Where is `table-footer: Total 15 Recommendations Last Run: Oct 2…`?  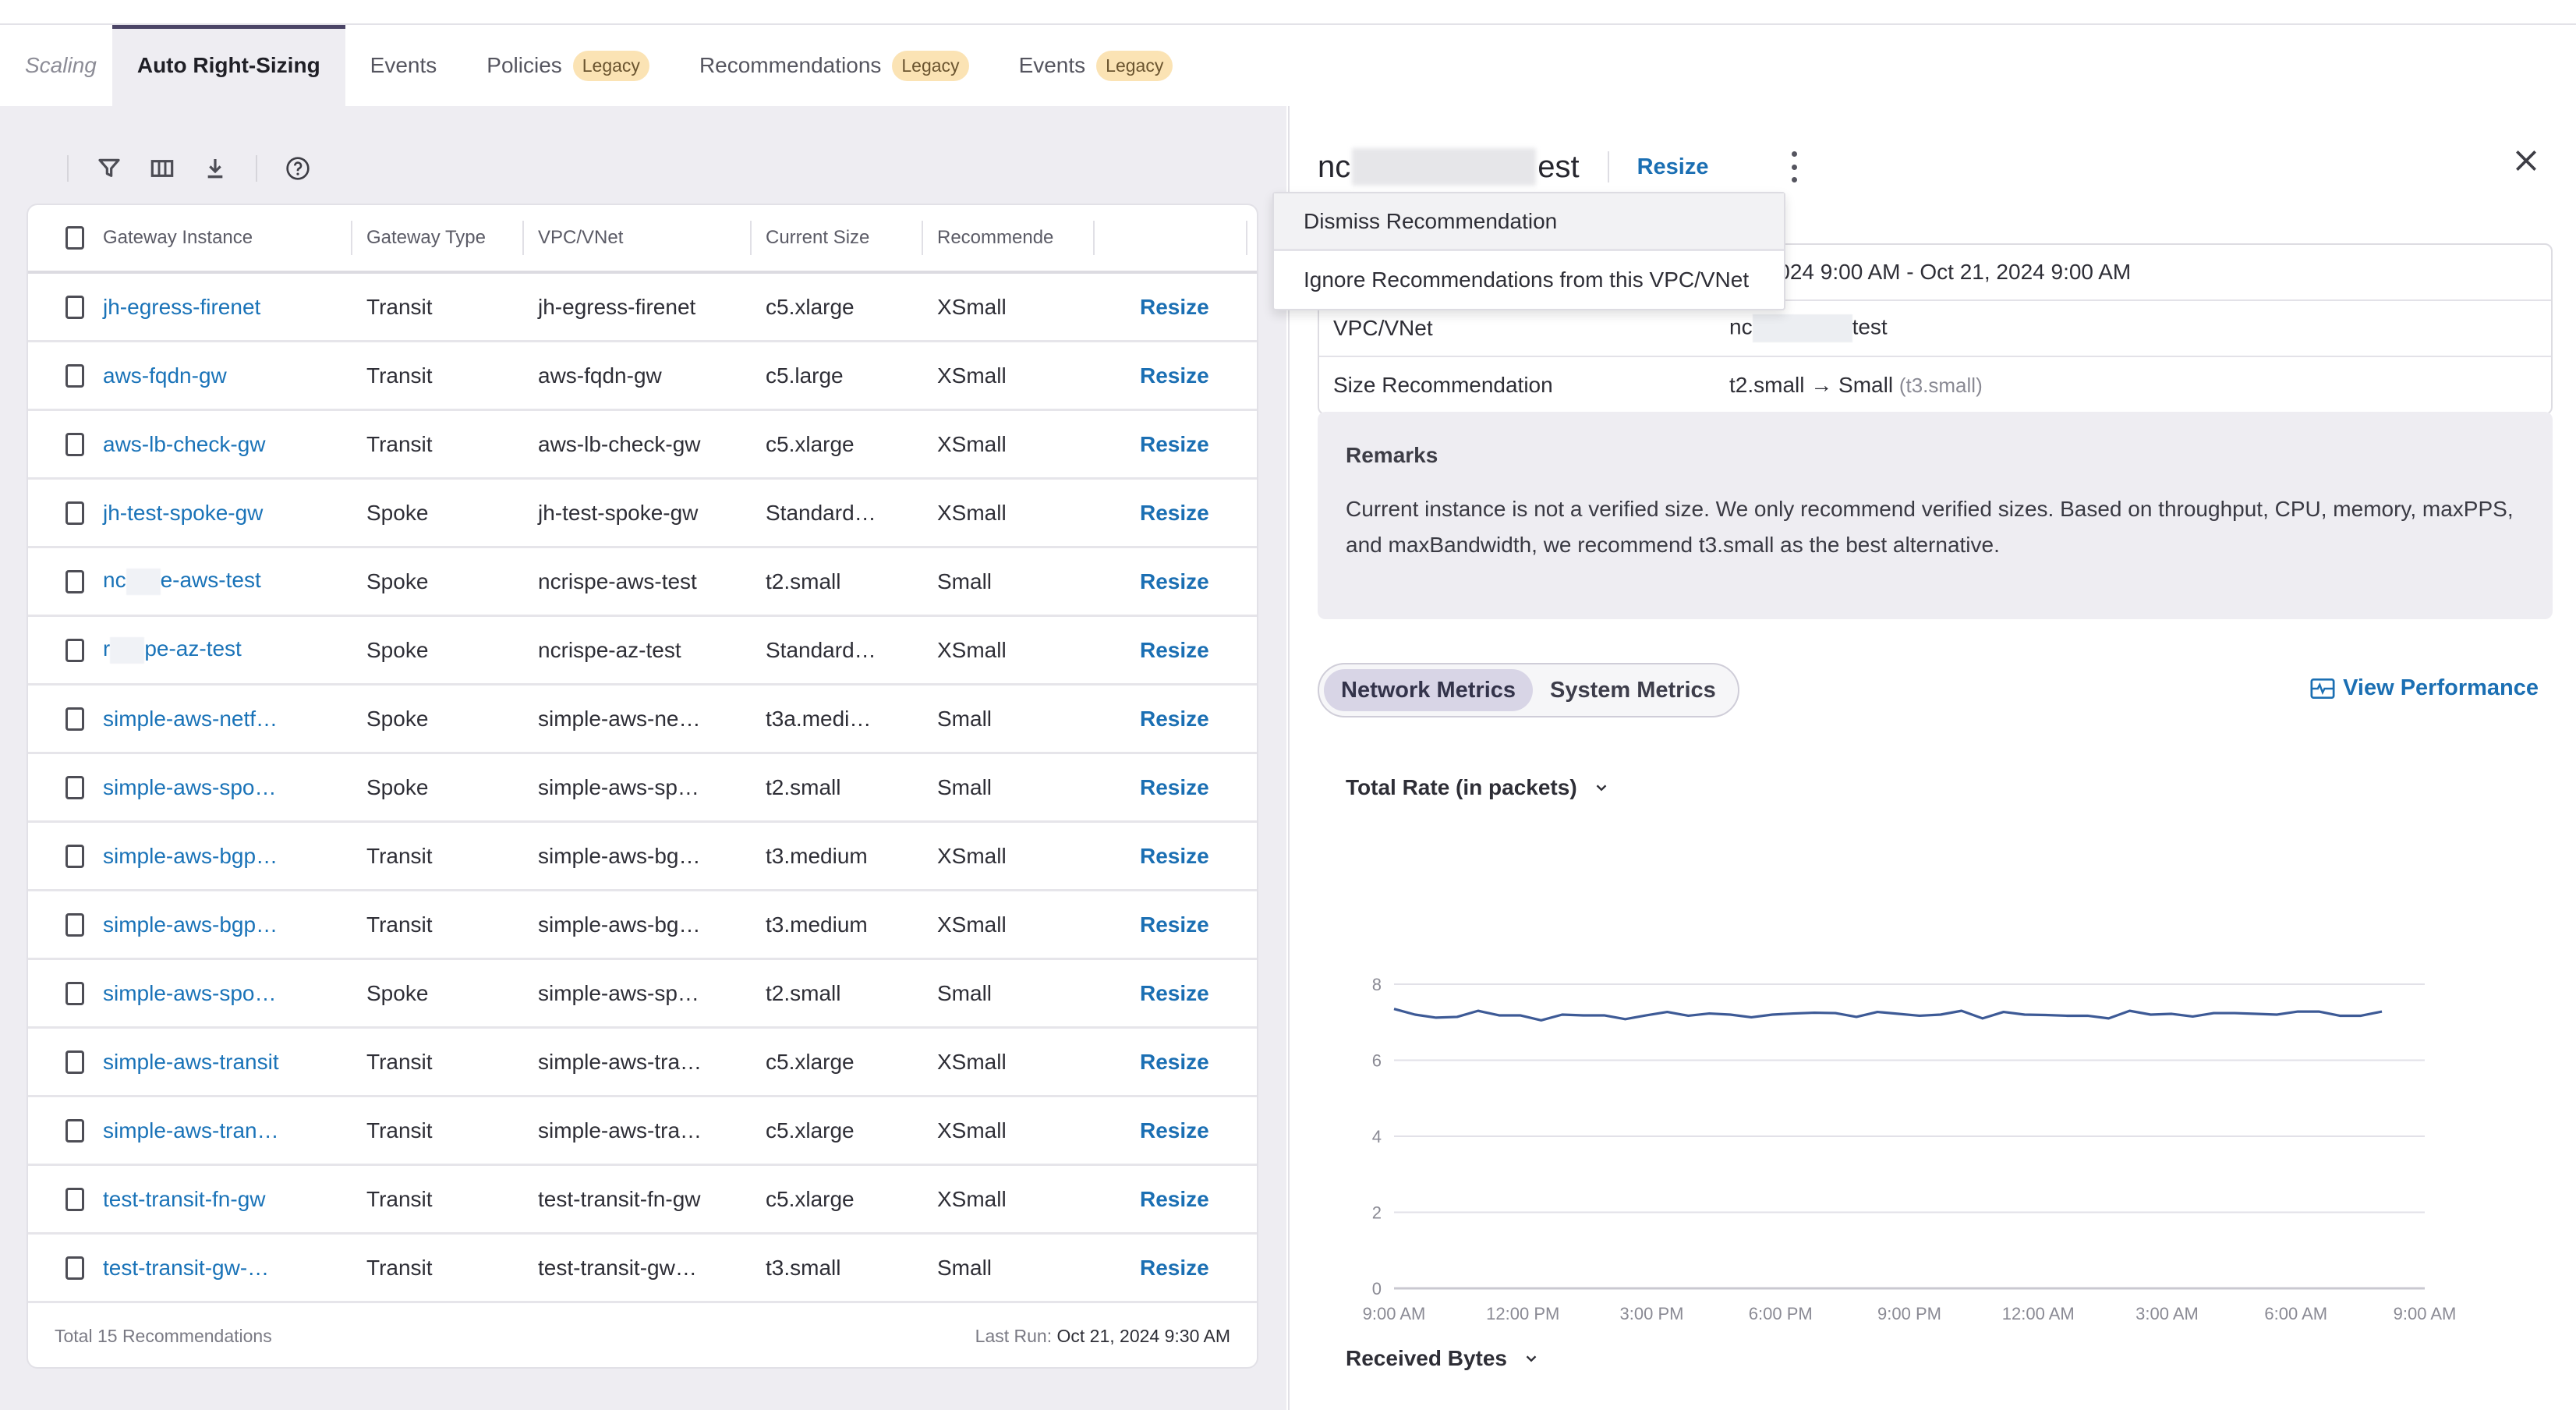
table-footer: Total 15 Recommendations Last Run: Oct 2… is located at coordinates (642, 1335).